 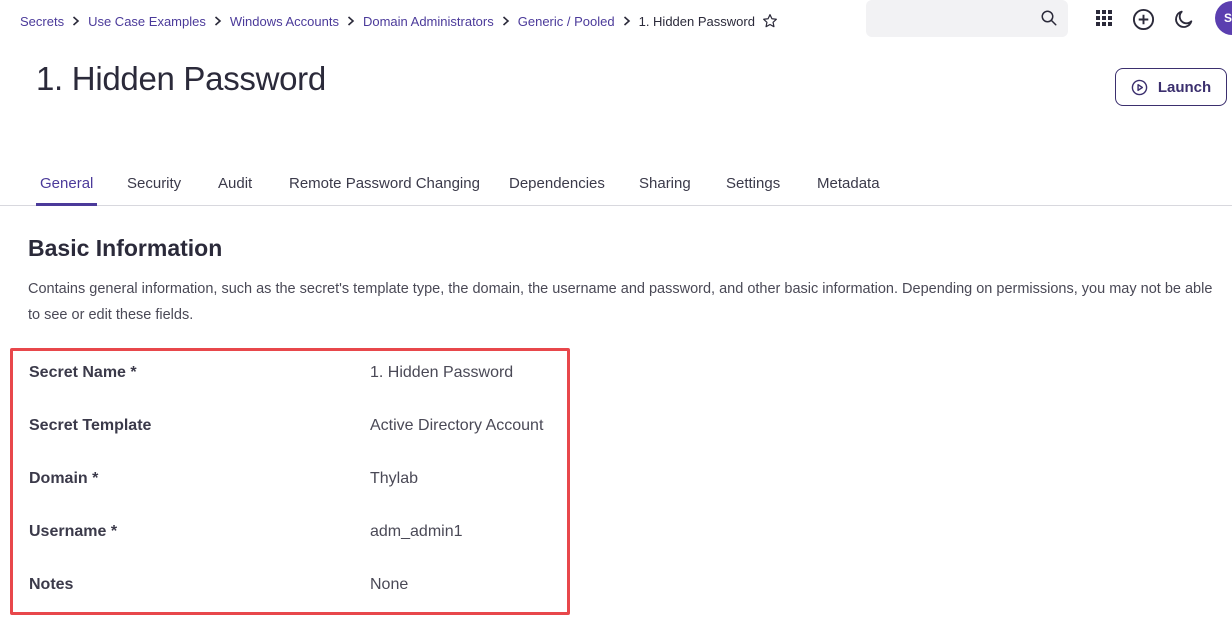 I want to click on tab-security: Security, so click(x=154, y=190).